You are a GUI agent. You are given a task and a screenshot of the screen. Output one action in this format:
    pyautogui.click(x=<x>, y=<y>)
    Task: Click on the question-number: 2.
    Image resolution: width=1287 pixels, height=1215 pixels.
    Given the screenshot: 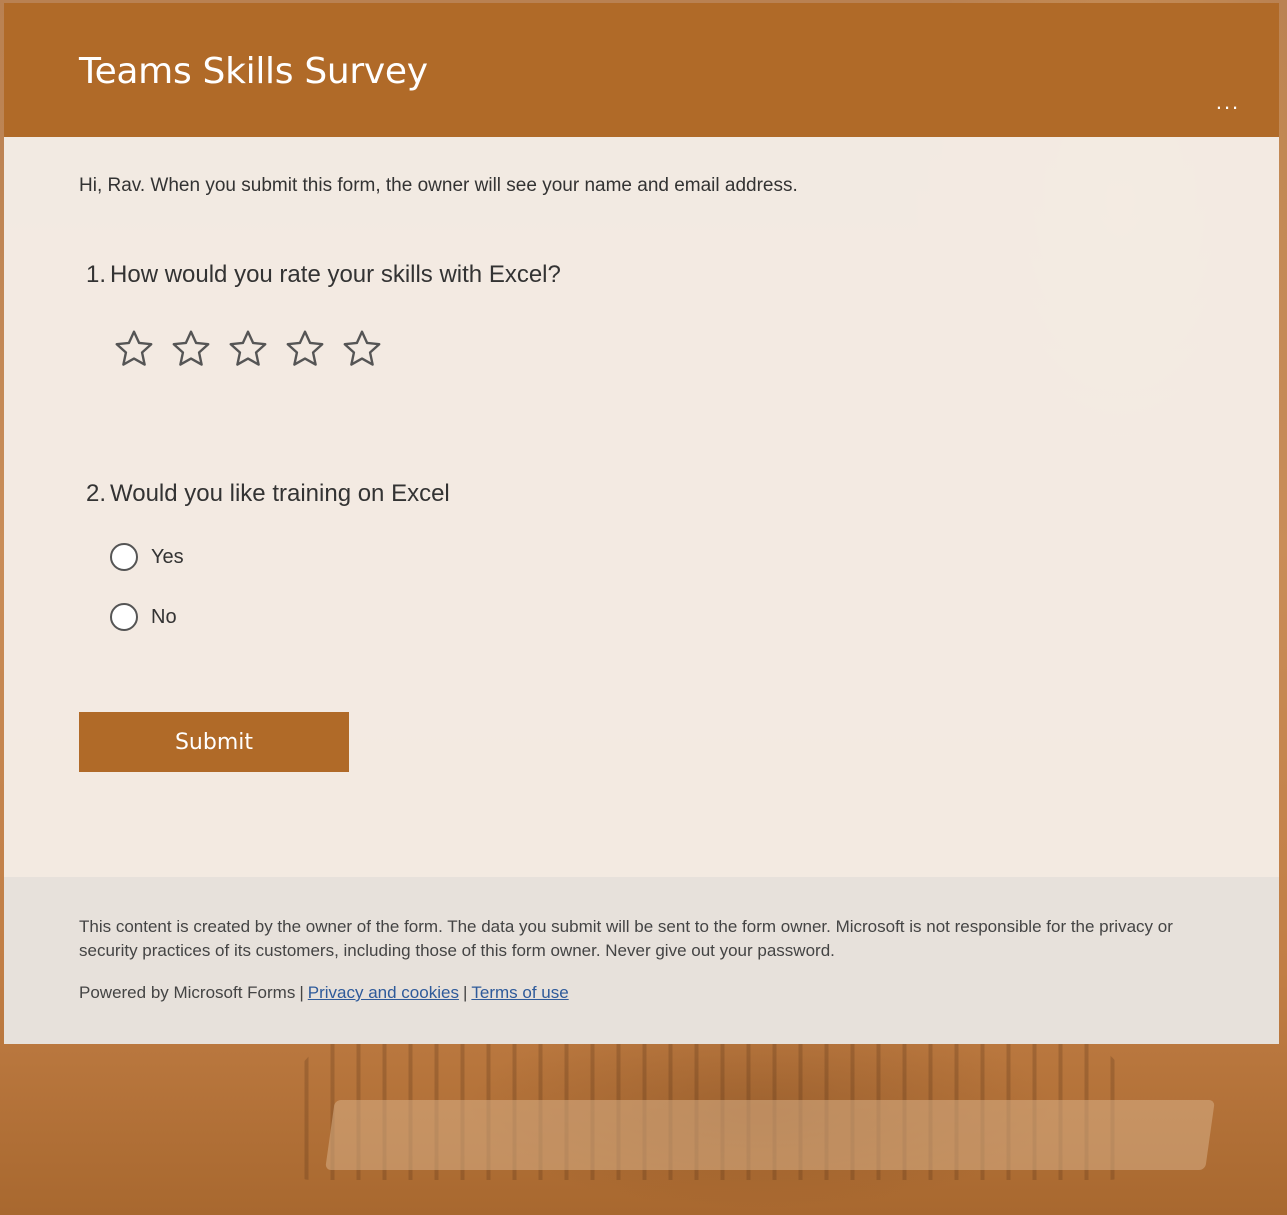 What is the action you would take?
    pyautogui.click(x=96, y=493)
    